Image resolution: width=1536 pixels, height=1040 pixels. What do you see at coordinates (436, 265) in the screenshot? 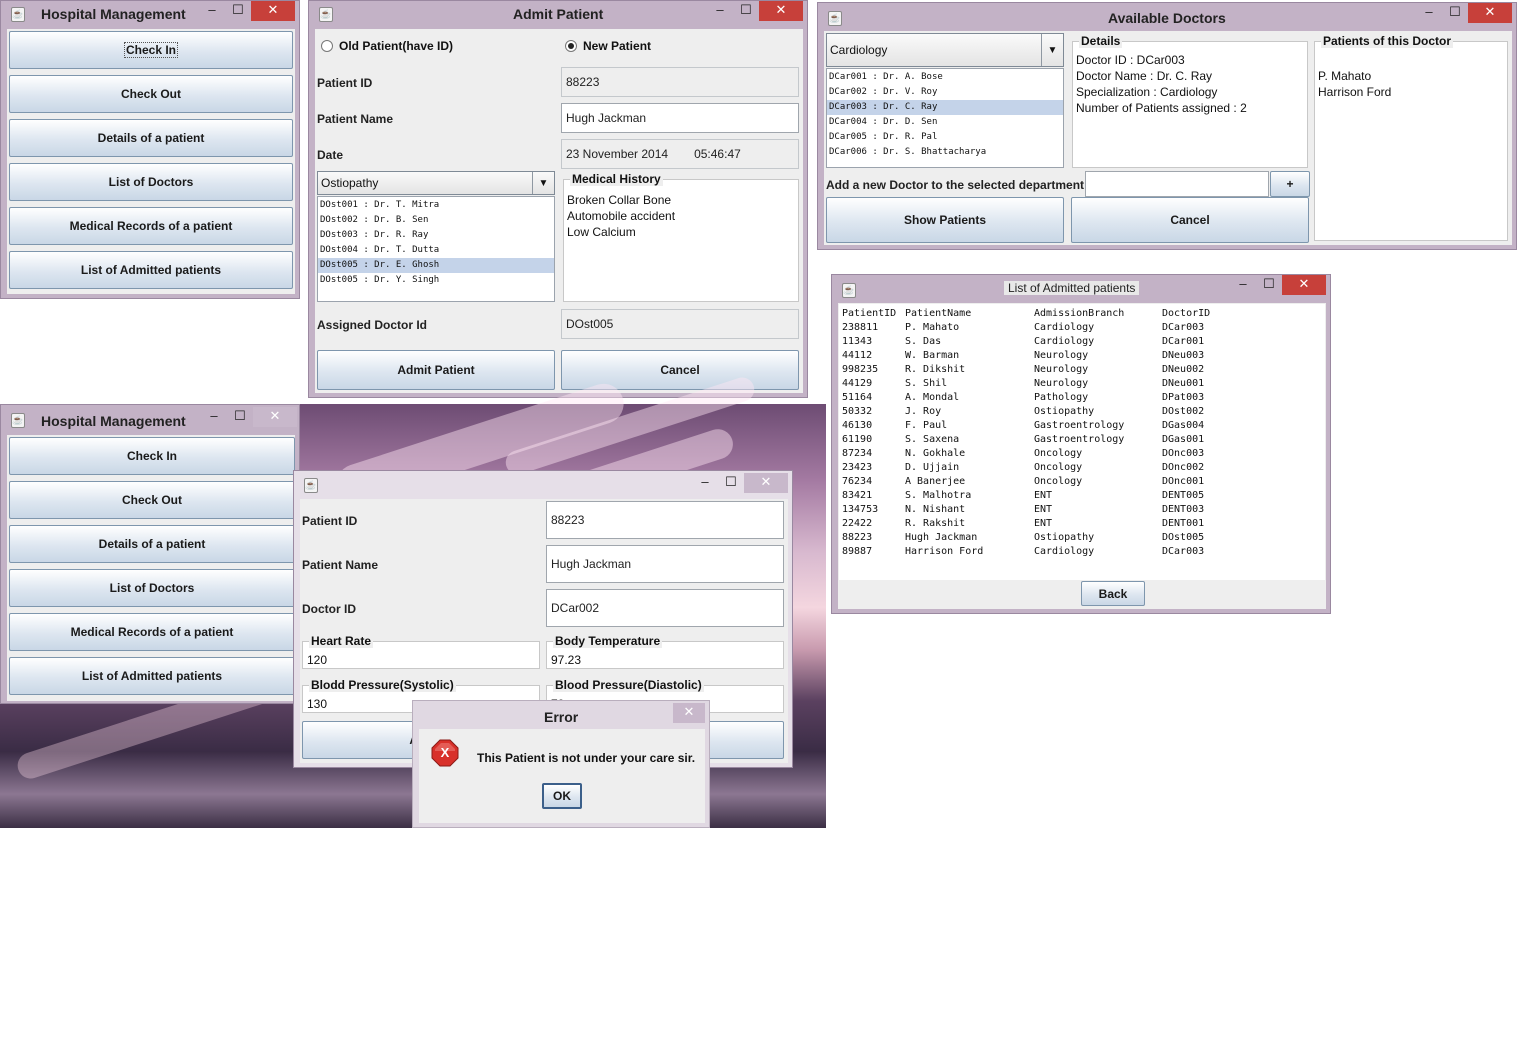
I see `doctor-list-item: DOst005 : Dr. E. Ghosh` at bounding box center [436, 265].